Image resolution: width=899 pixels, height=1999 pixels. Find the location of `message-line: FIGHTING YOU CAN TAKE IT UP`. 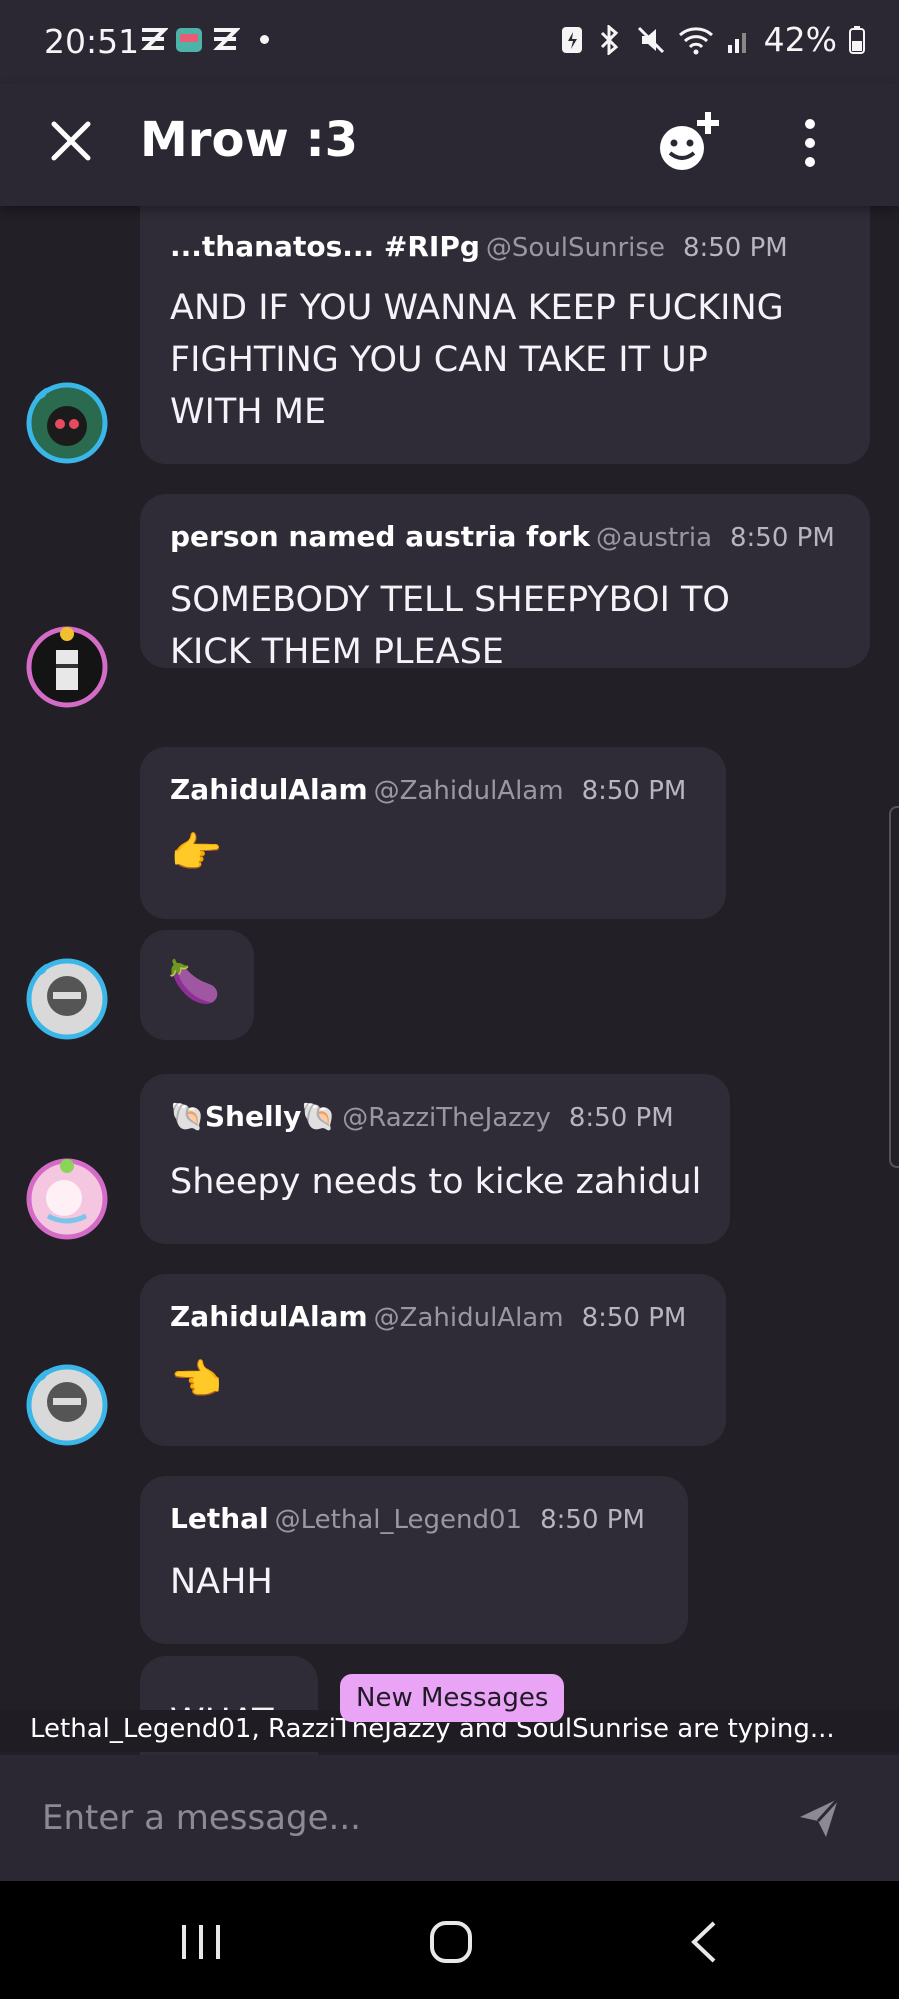

message-line: FIGHTING YOU CAN TAKE IT UP is located at coordinates (439, 360).